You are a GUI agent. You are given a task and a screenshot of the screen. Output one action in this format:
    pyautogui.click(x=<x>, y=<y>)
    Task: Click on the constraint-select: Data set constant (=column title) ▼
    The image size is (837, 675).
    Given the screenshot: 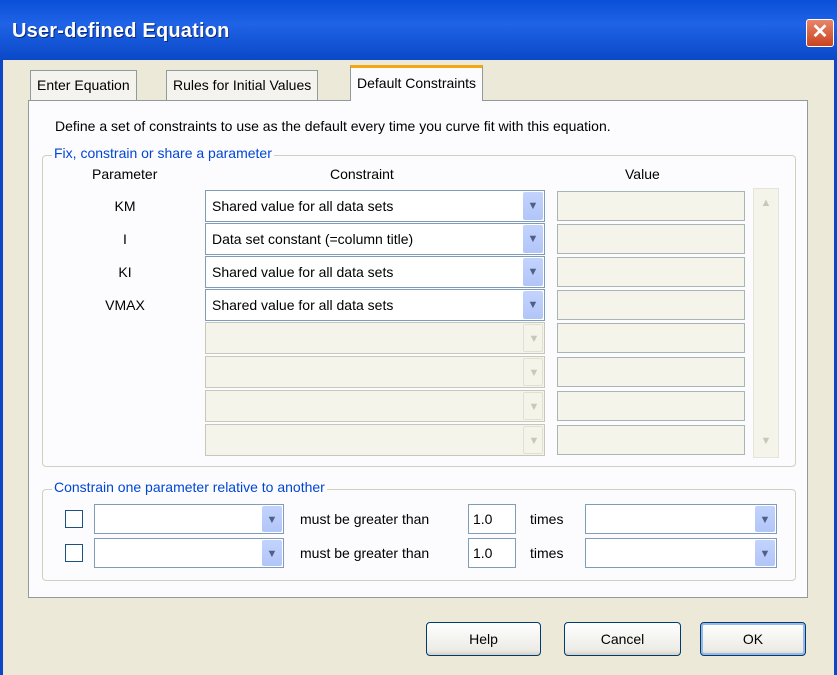 What is the action you would take?
    pyautogui.click(x=375, y=239)
    